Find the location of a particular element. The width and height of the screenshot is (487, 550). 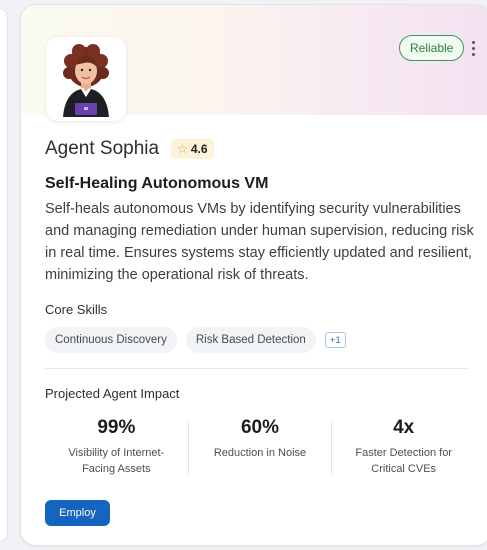

metric-label: Faster Detection for Critical CVEs is located at coordinates (403, 461).